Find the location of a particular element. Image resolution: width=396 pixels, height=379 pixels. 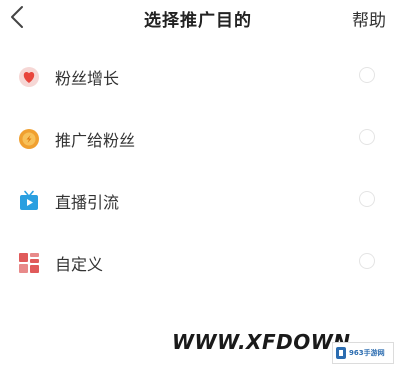

watermark-badge: 963手游网 is located at coordinates (363, 353).